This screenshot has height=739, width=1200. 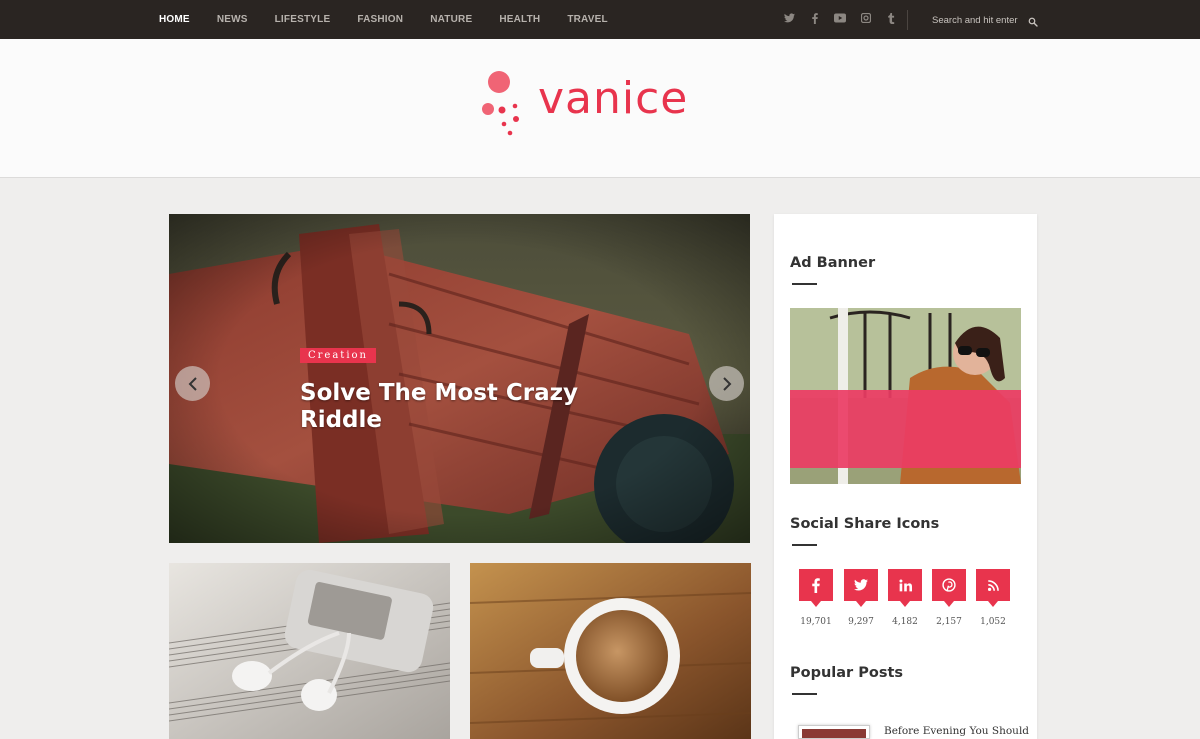 What do you see at coordinates (613, 98) in the screenshot?
I see `logo-wordmark: vanice` at bounding box center [613, 98].